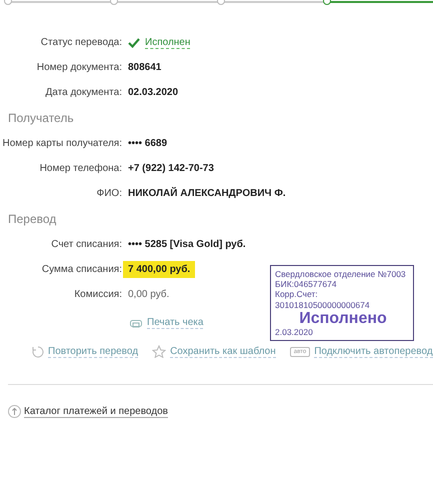 This screenshot has width=433, height=500. Describe the element at coordinates (41, 118) in the screenshot. I see `section-title: Получатель` at that location.